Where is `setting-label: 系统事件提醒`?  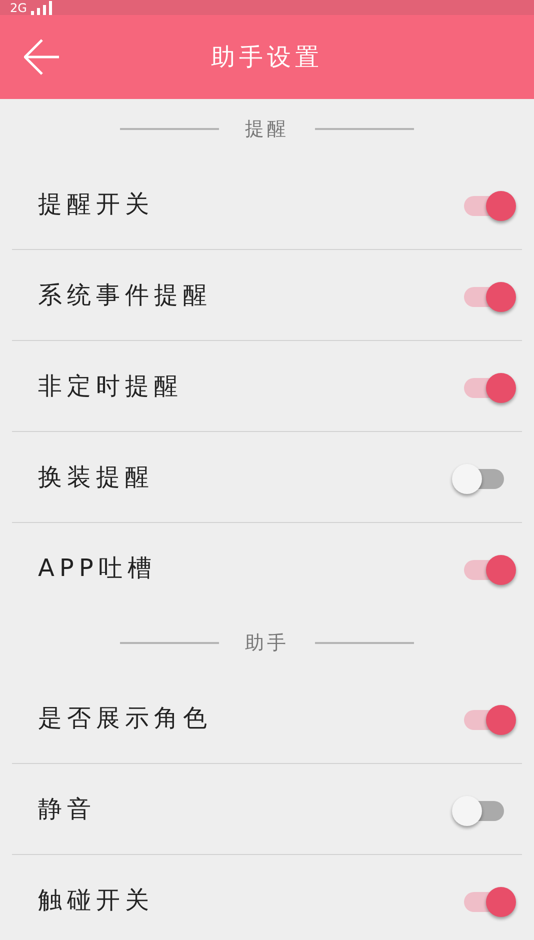
setting-label: 系统事件提醒 is located at coordinates (124, 295).